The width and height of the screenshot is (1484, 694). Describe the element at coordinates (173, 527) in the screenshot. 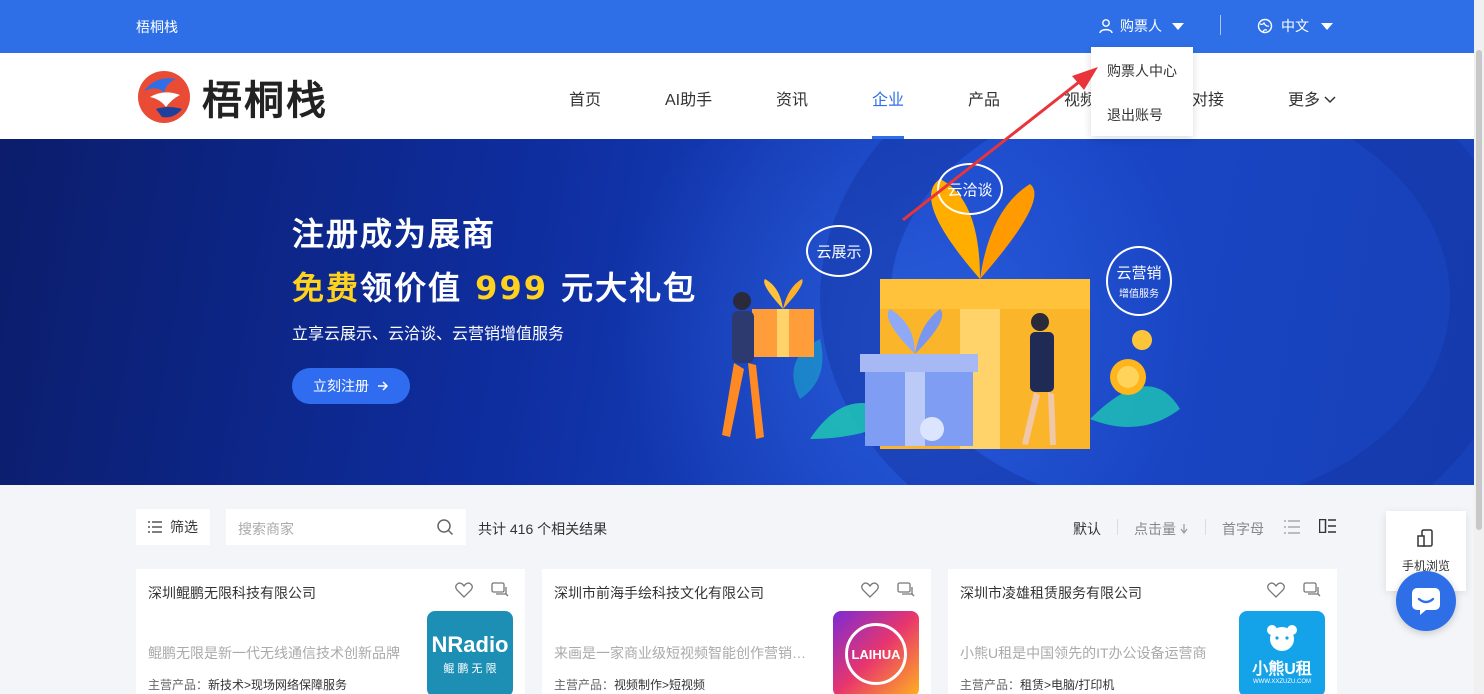

I see `filter-button: 筛选` at that location.